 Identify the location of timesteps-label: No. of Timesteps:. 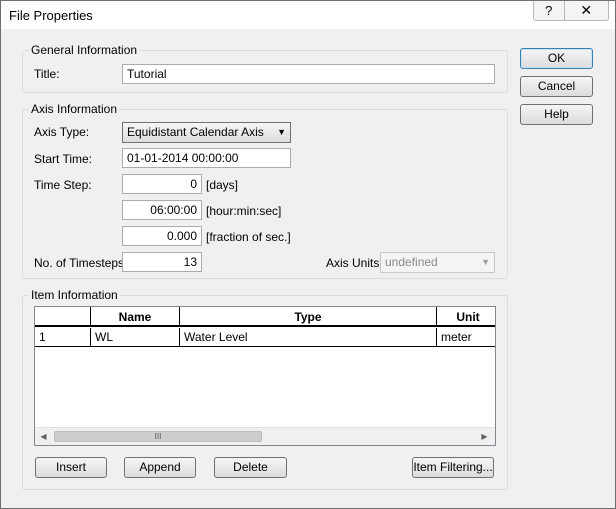
(81, 263).